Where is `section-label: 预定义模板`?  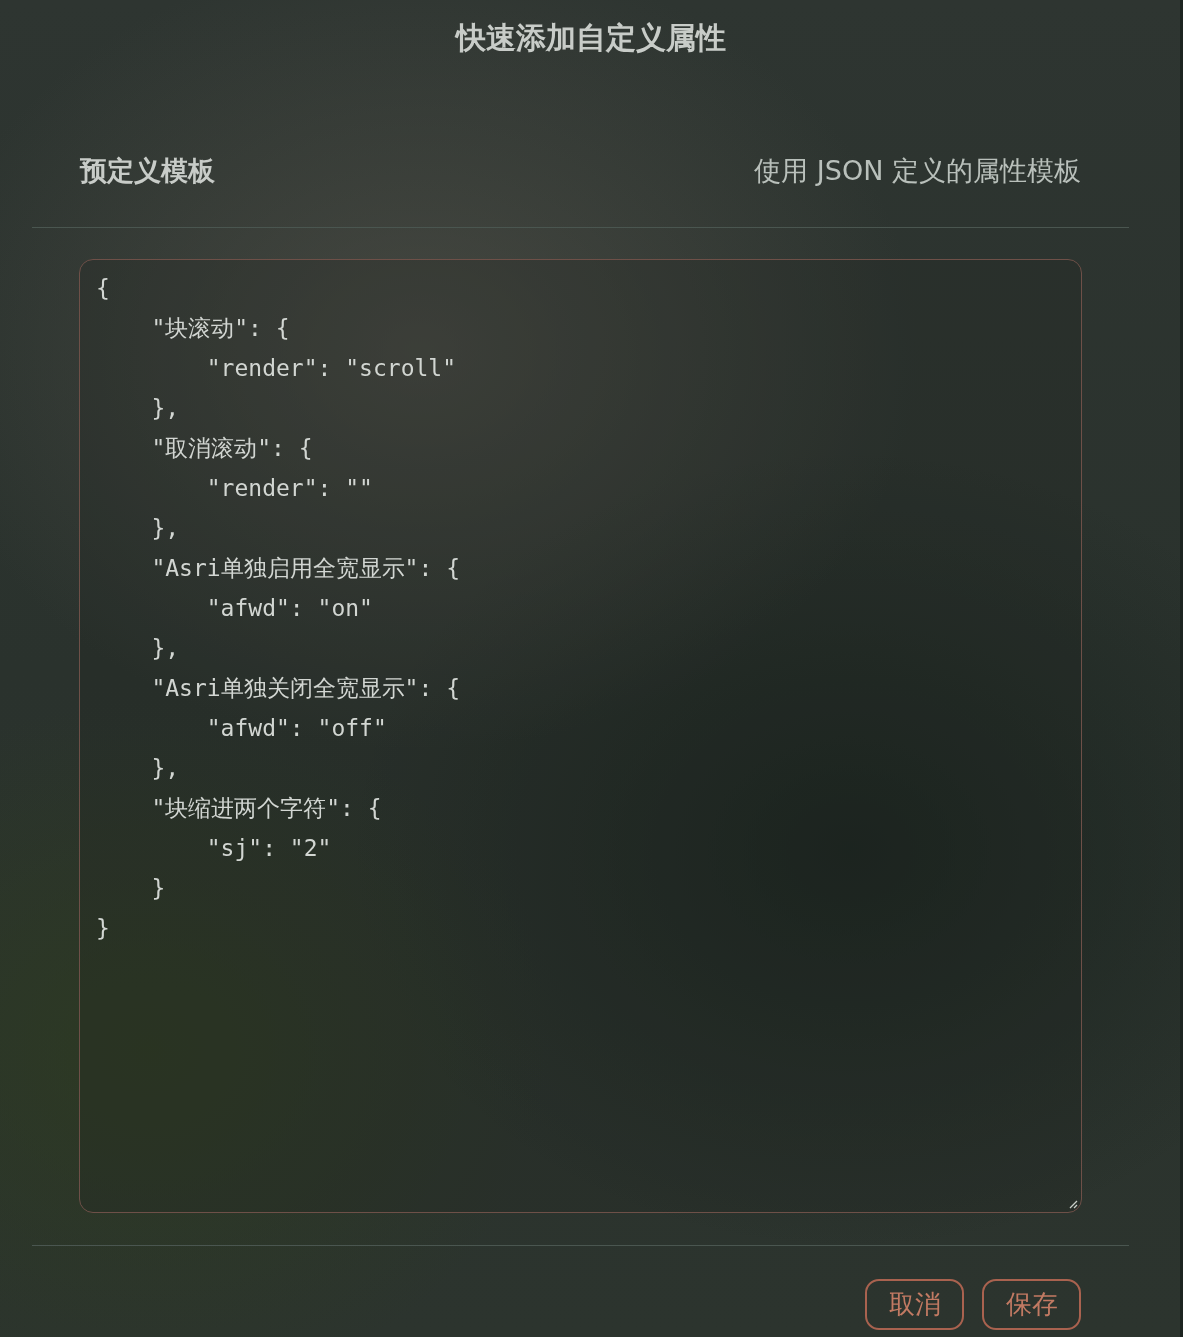 section-label: 预定义模板 is located at coordinates (147, 171).